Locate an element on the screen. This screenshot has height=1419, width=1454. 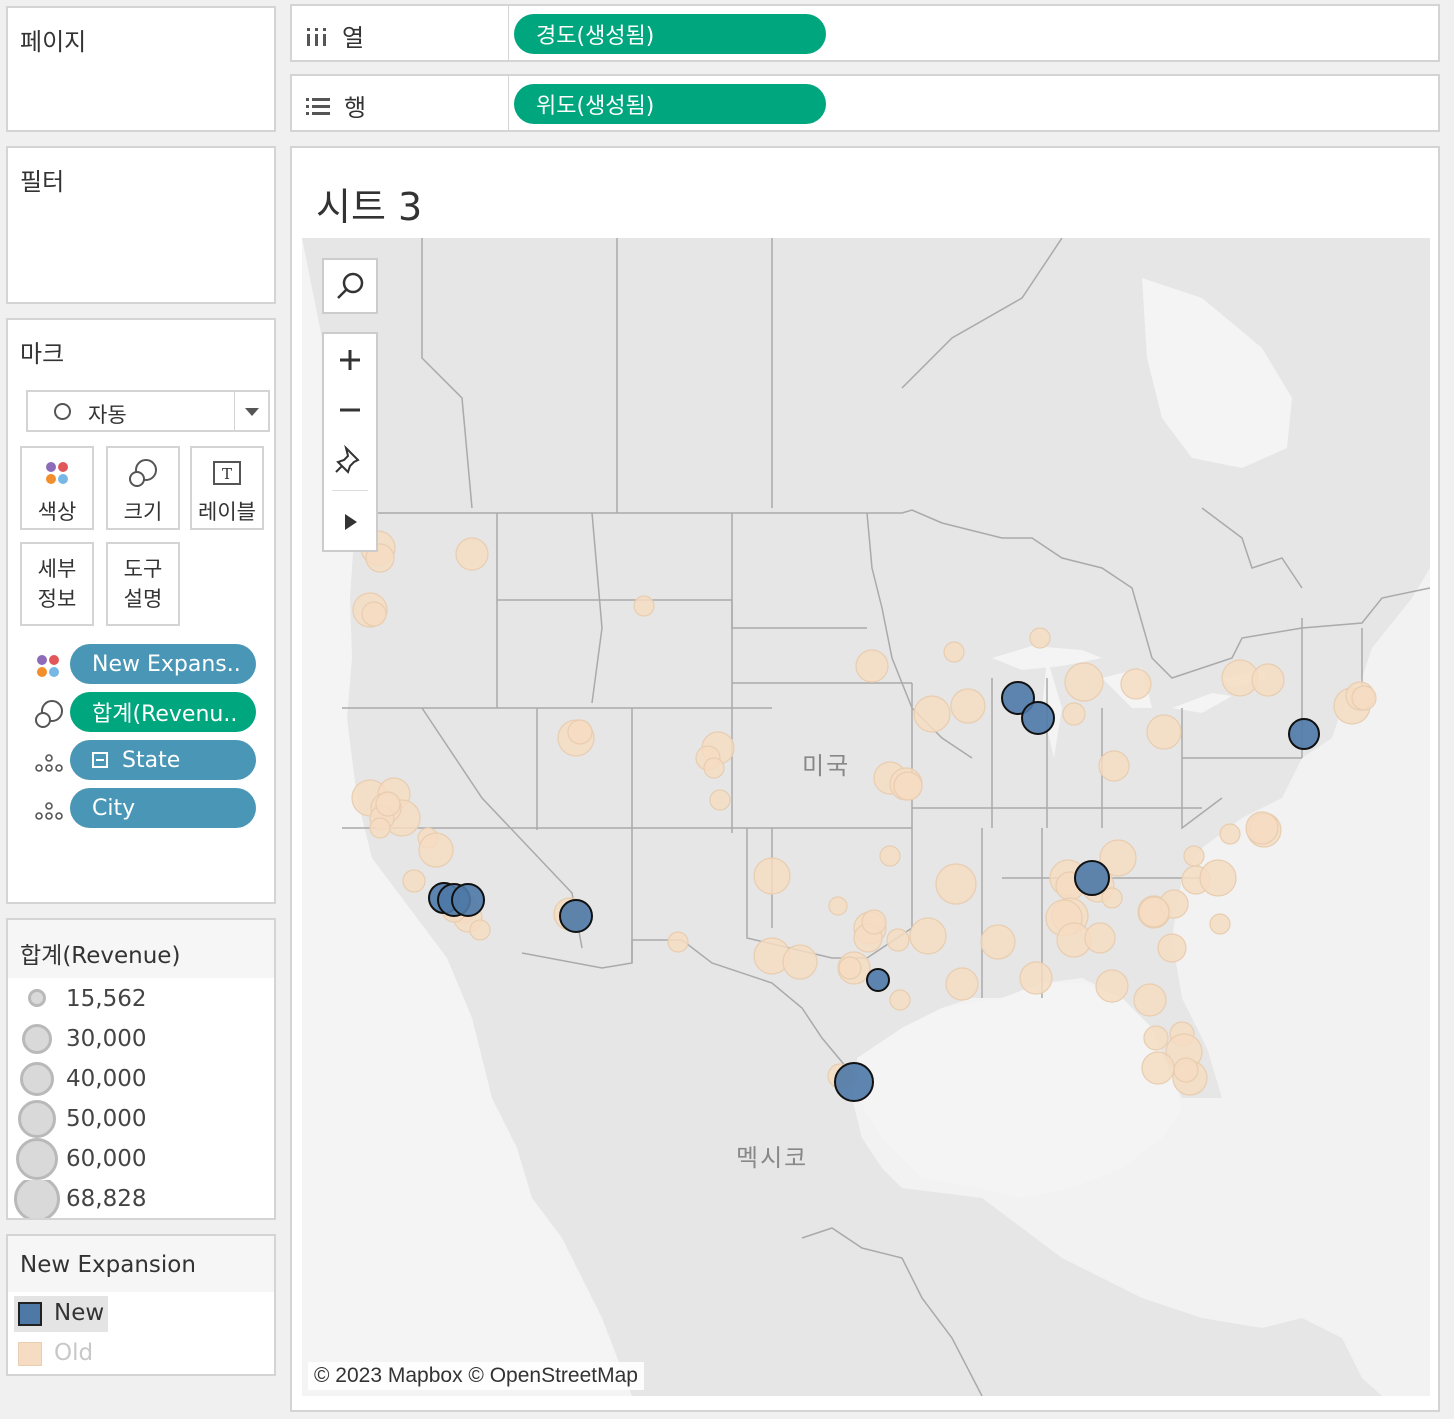
size-legend-item: 60,000 is located at coordinates (141, 1159).